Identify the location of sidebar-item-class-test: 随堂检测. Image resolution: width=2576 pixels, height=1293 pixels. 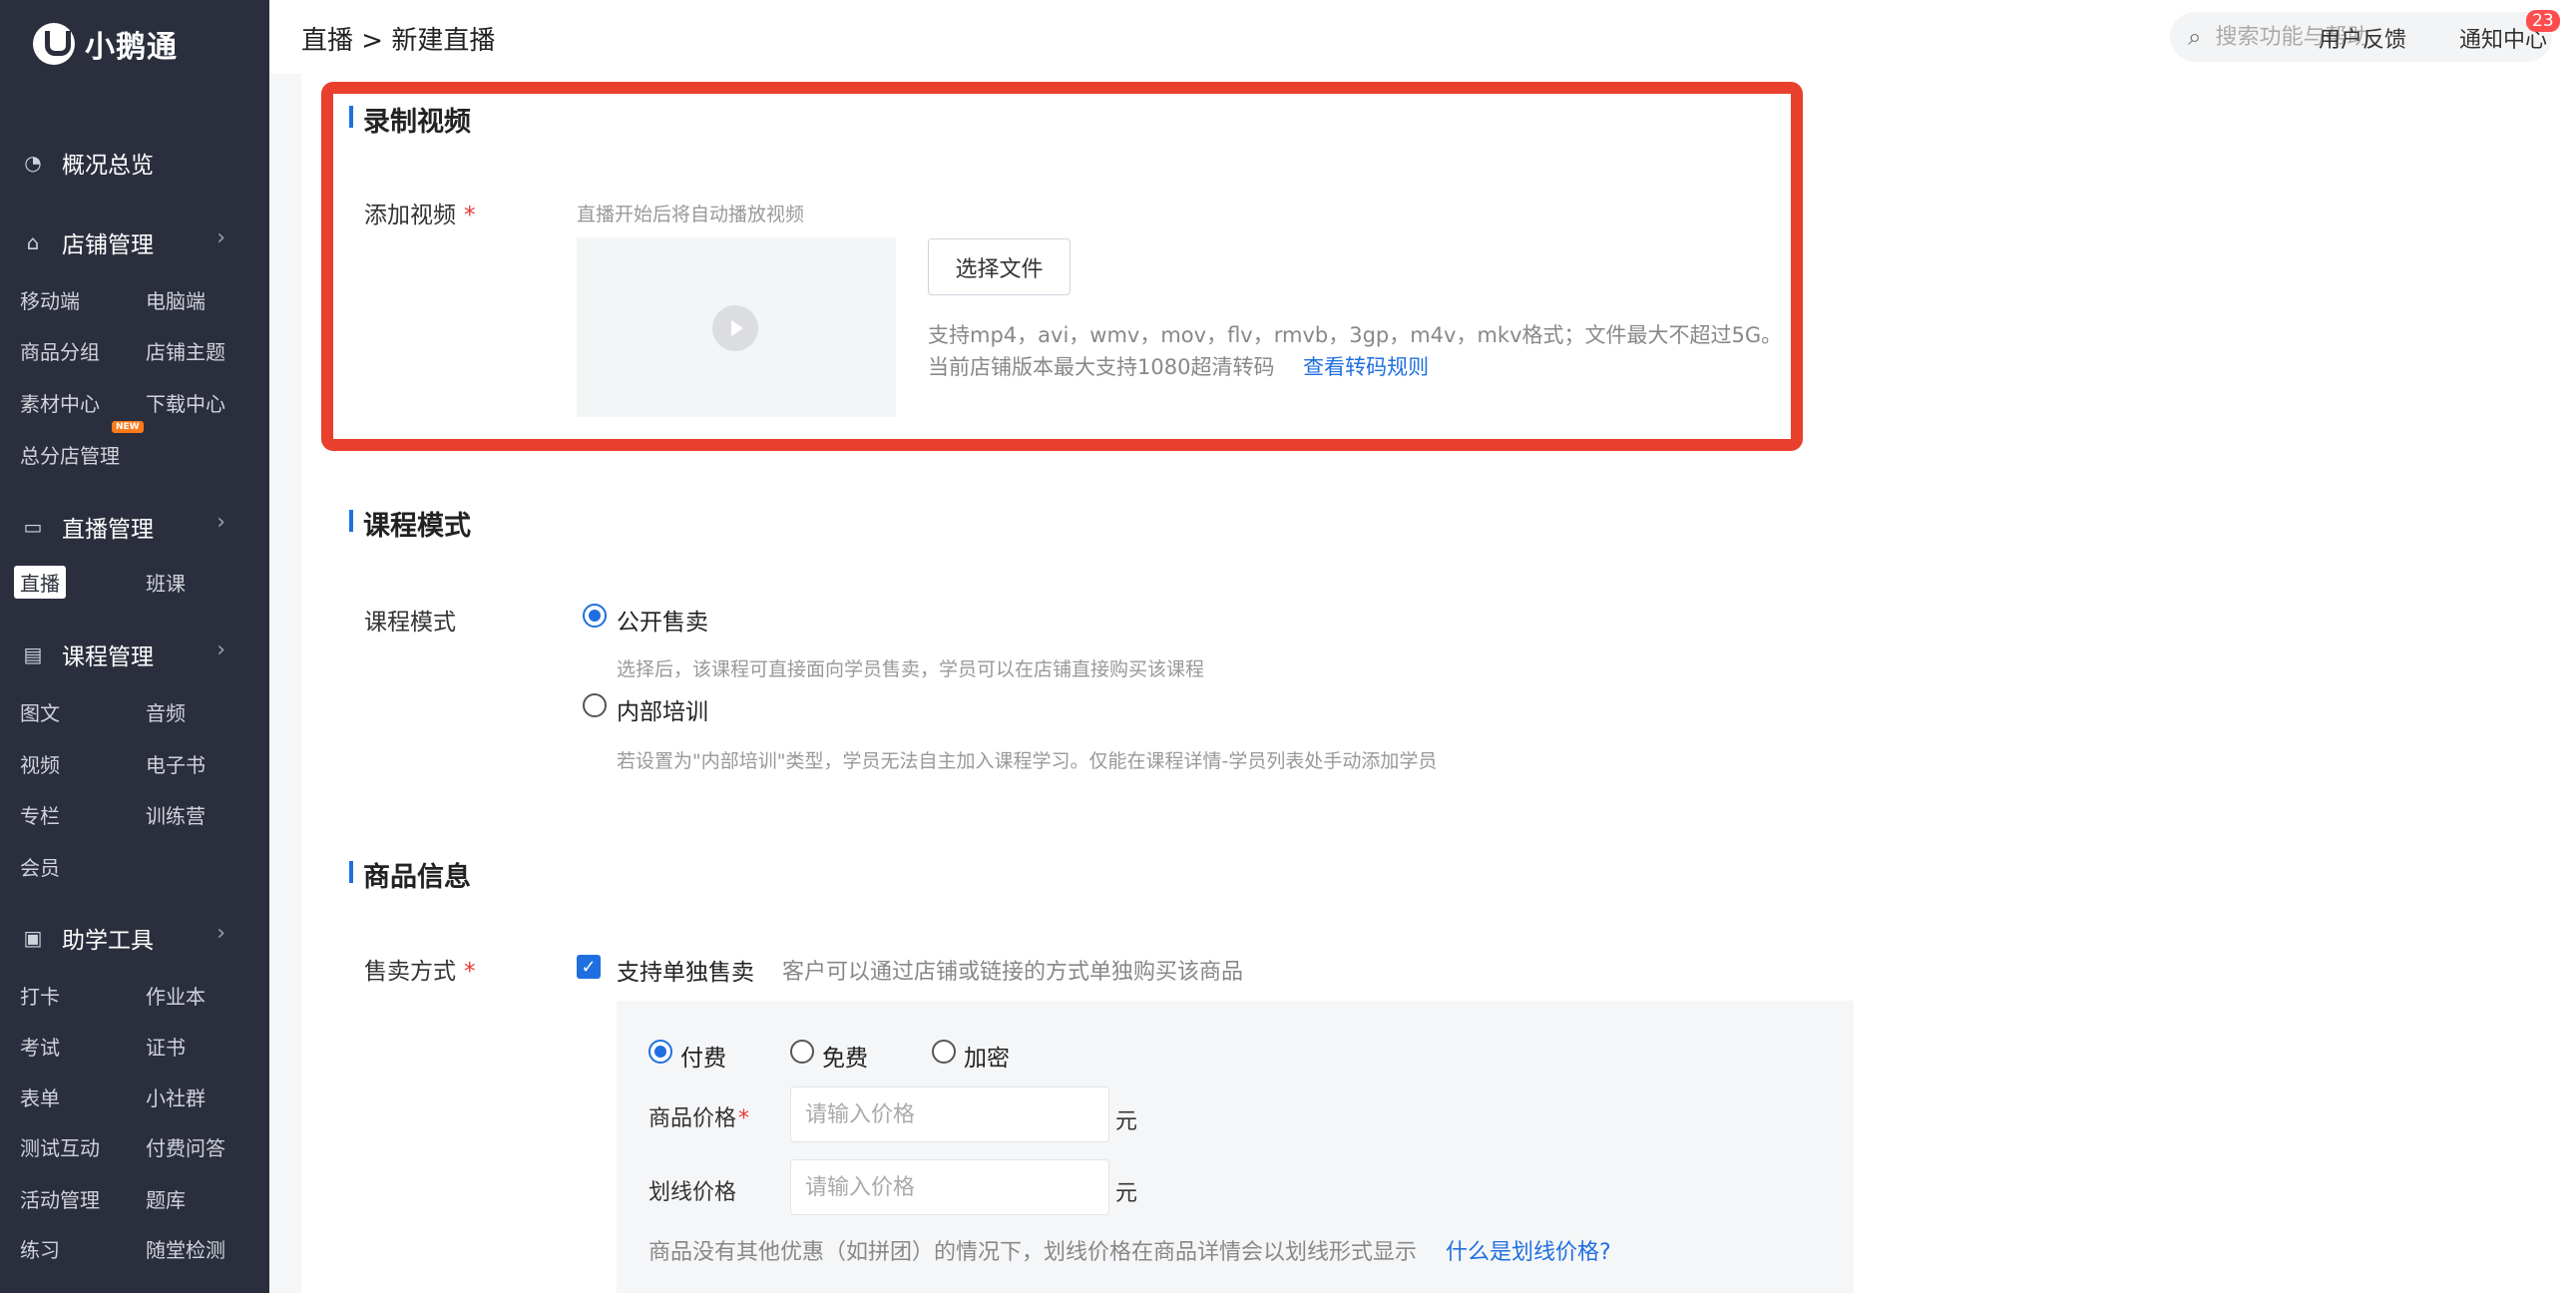
(185, 1248).